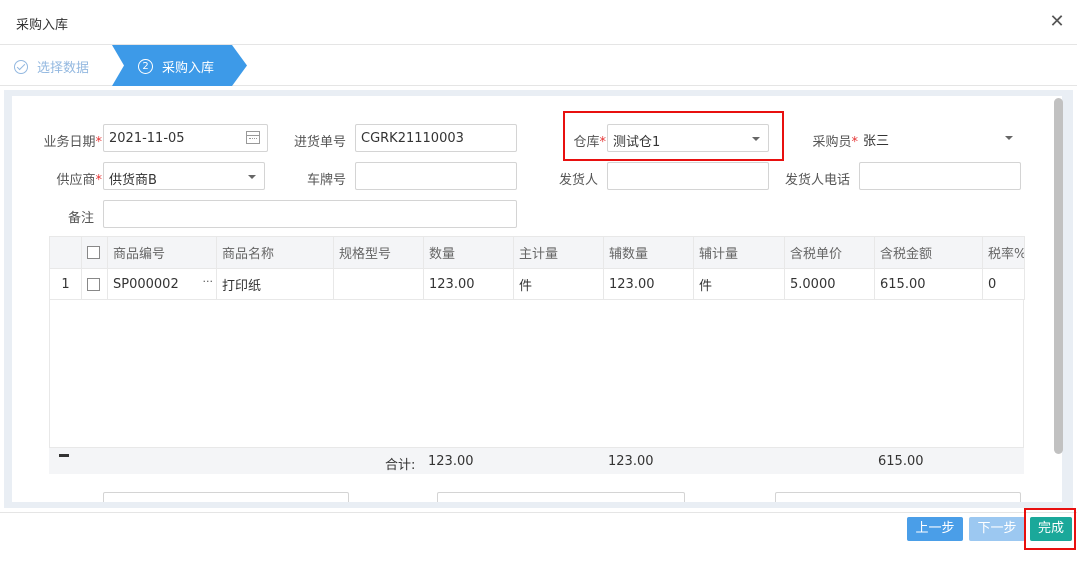  What do you see at coordinates (468, 252) in the screenshot?
I see `column-header: 数量` at bounding box center [468, 252].